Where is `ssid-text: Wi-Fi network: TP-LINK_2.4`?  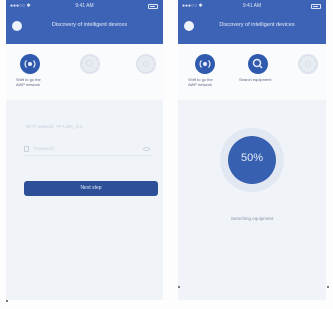 ssid-text: Wi-Fi network: TP-LINK_2.4 is located at coordinates (54, 126).